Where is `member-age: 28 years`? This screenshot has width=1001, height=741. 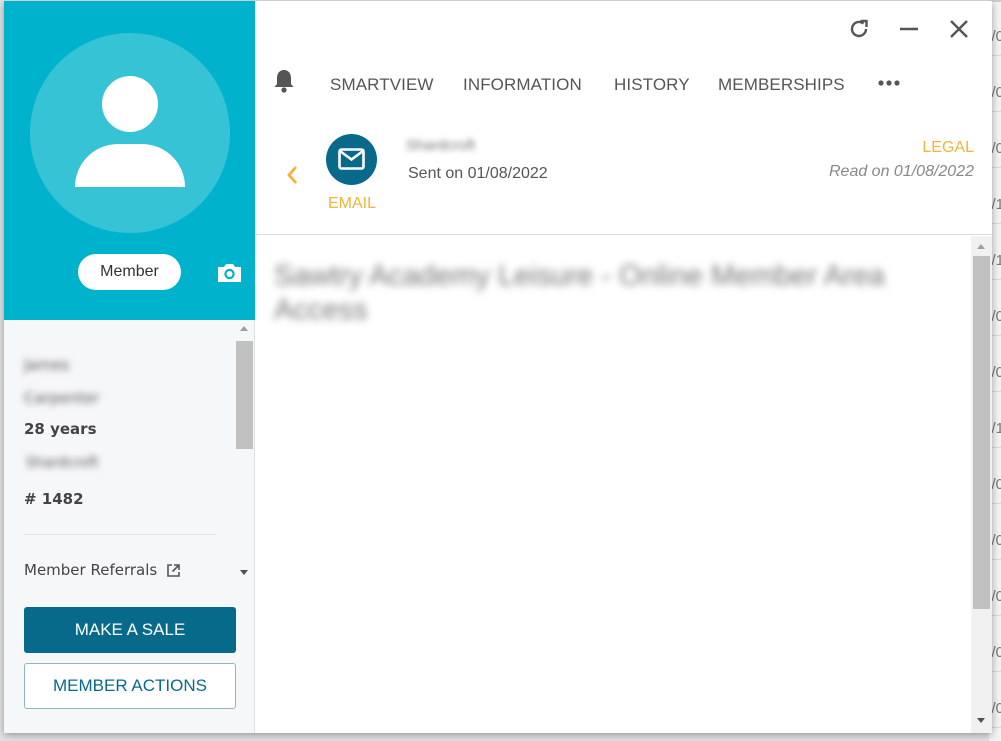
member-age: 28 years is located at coordinates (60, 429).